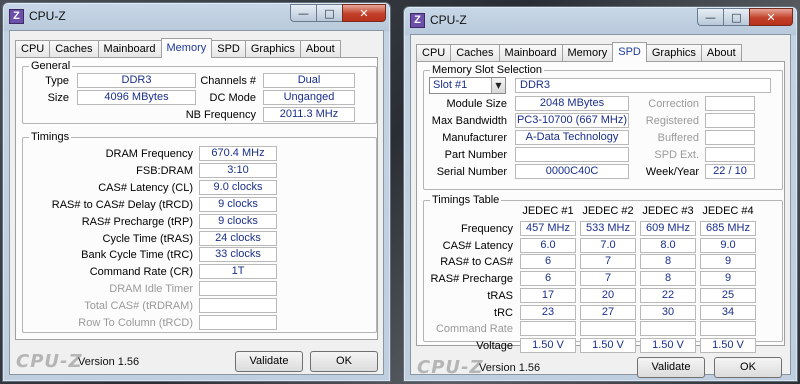 Image resolution: width=800 pixels, height=384 pixels. Describe the element at coordinates (136, 80) in the screenshot. I see `type-value: DDR3` at that location.